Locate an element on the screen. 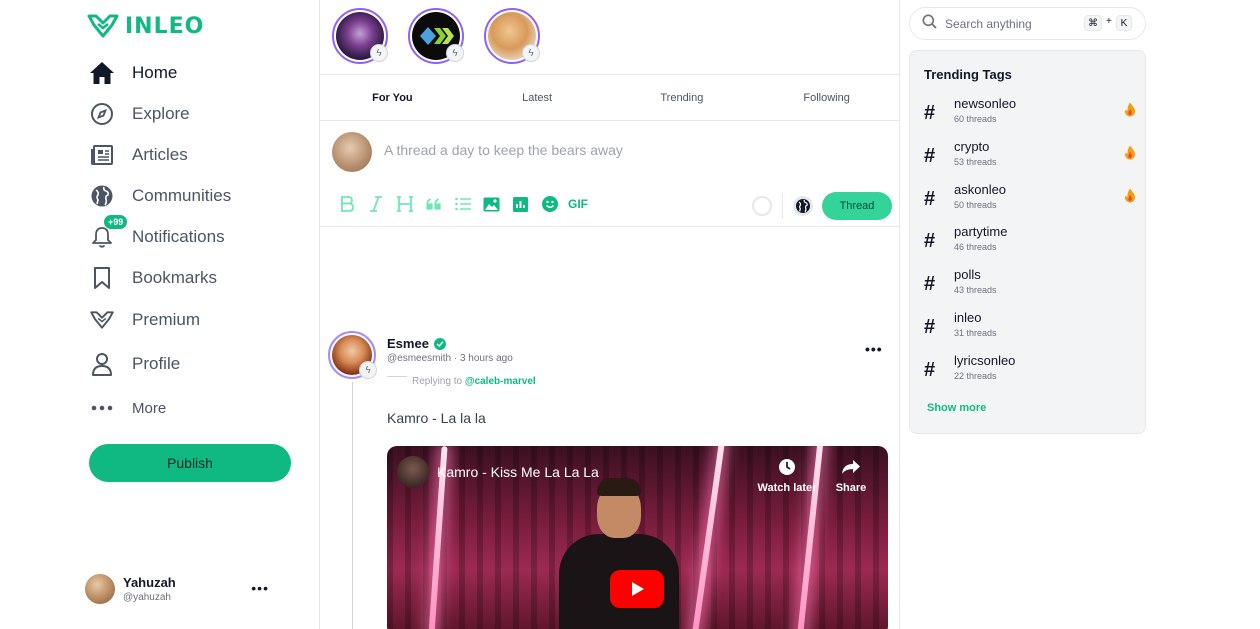 The width and height of the screenshot is (1260, 629). thread-input is located at coordinates (624, 150).